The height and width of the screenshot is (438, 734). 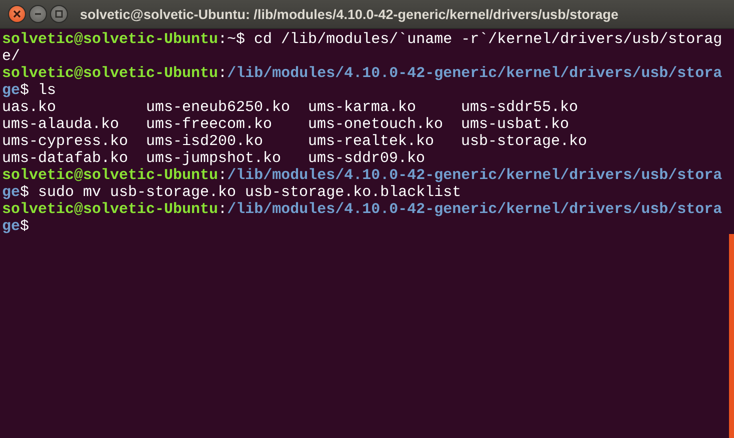 What do you see at coordinates (65, 141) in the screenshot?
I see `file-name: ums-cypress.ko` at bounding box center [65, 141].